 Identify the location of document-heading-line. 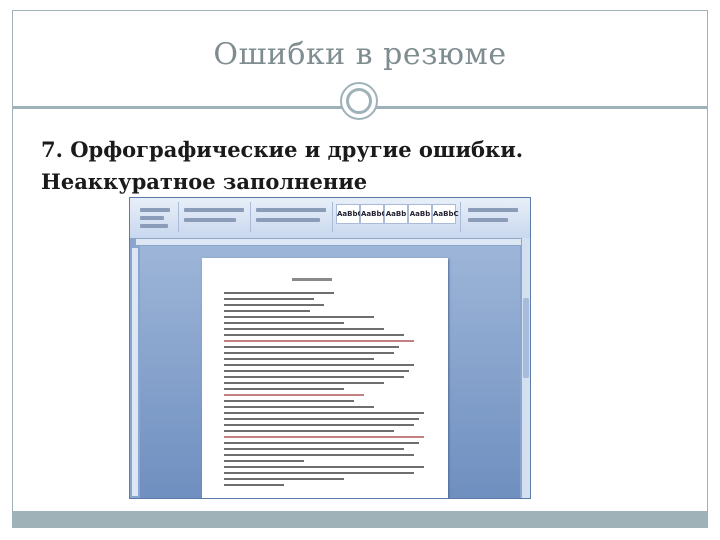
(312, 279).